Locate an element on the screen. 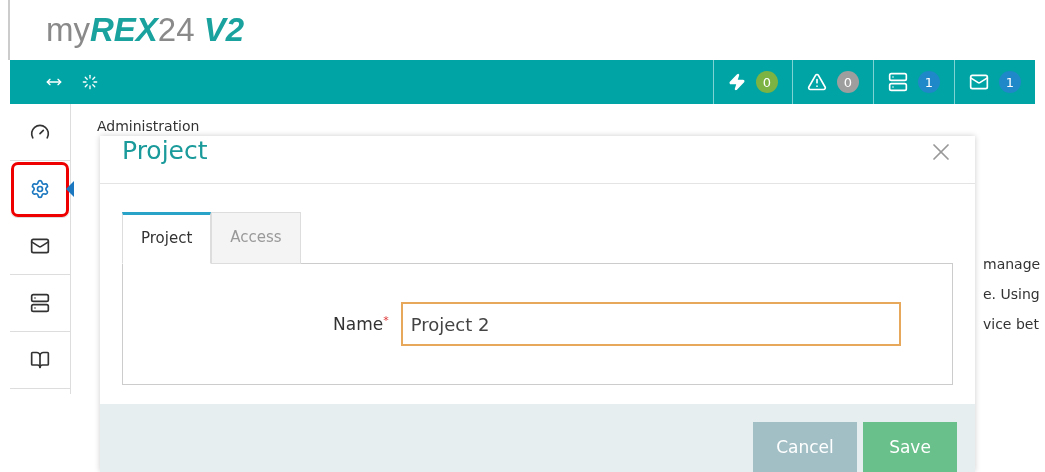 The image size is (1045, 472). dialog-title: Project is located at coordinates (165, 150).